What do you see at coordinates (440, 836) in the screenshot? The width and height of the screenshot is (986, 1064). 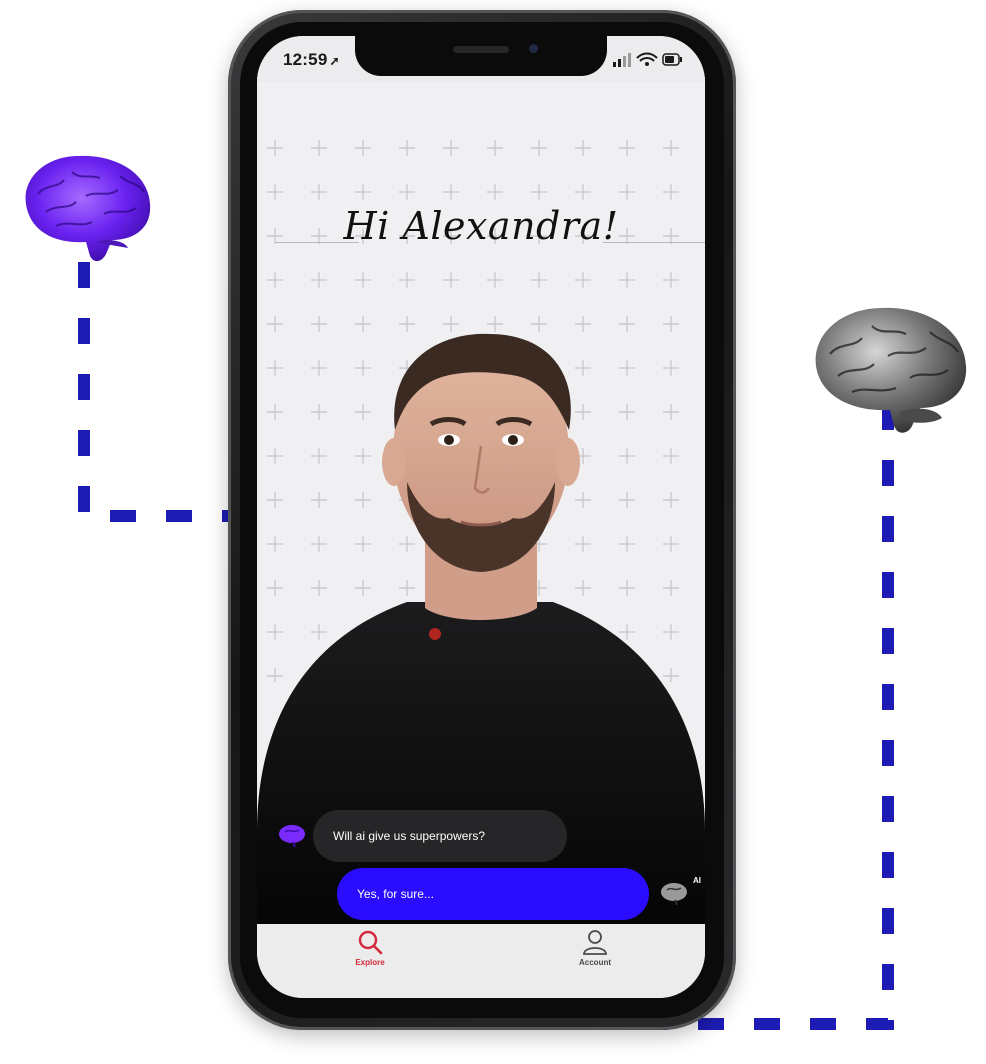 I see `question-bubble: Will ai give us superpowers?` at bounding box center [440, 836].